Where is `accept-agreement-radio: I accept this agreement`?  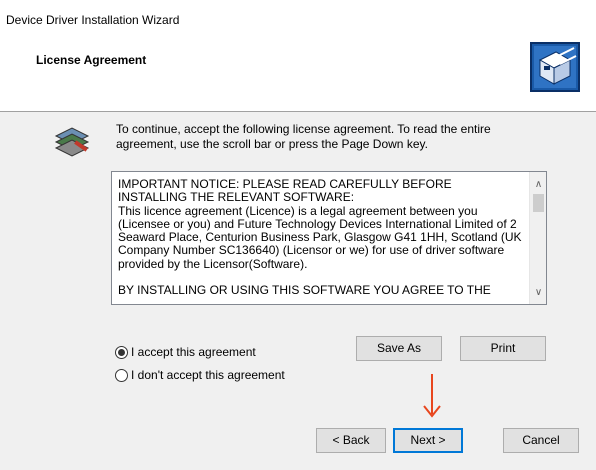 accept-agreement-radio: I accept this agreement is located at coordinates (185, 352).